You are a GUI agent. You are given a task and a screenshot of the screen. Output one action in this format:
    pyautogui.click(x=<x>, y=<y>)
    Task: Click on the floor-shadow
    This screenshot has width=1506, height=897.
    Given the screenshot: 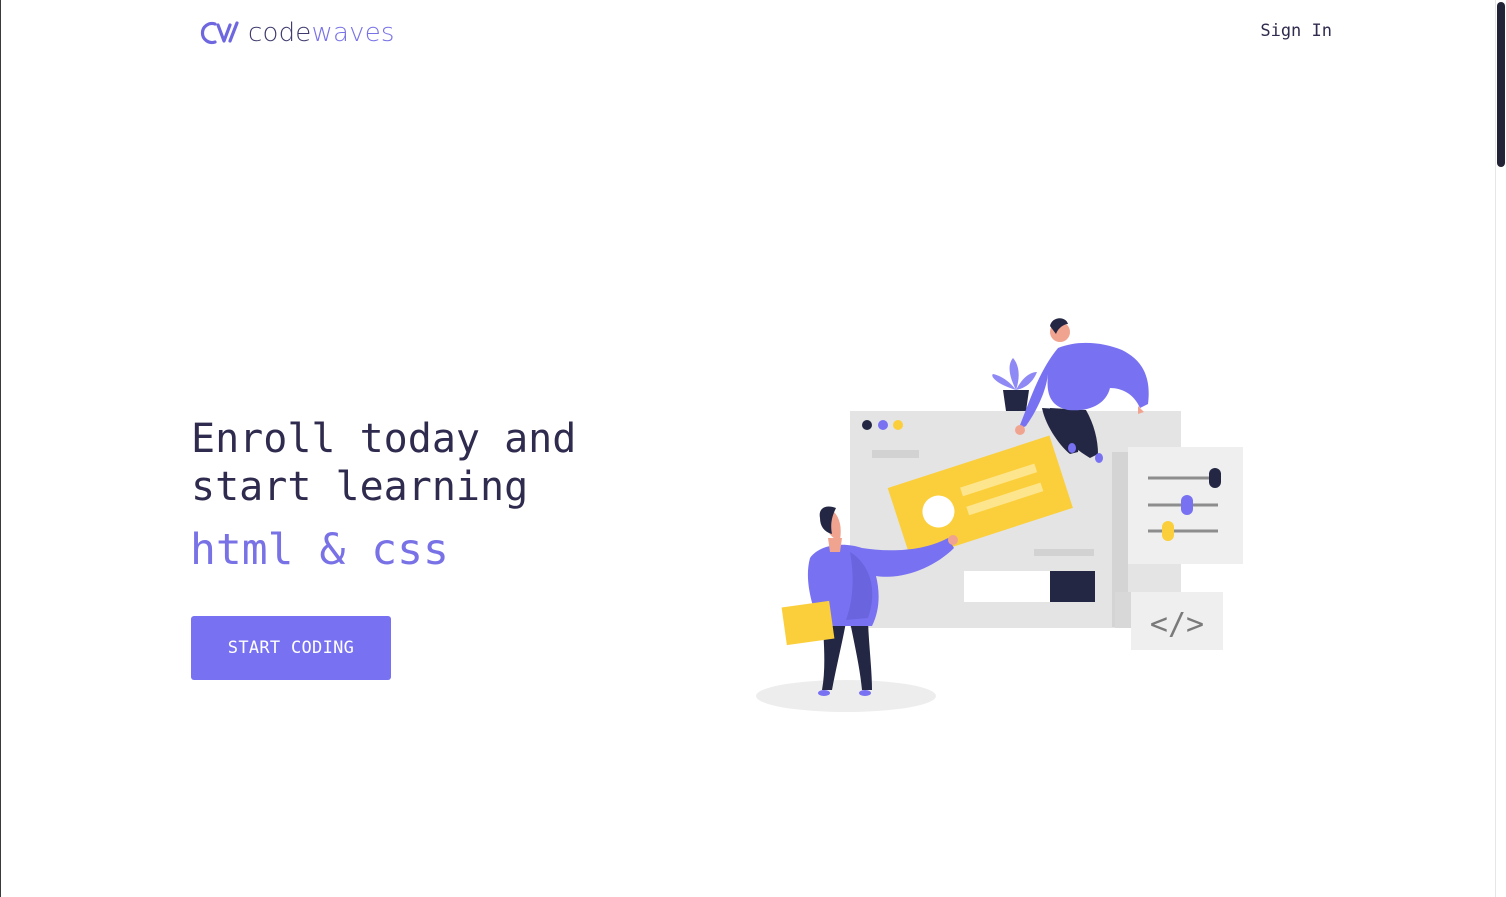 What is the action you would take?
    pyautogui.click(x=846, y=696)
    